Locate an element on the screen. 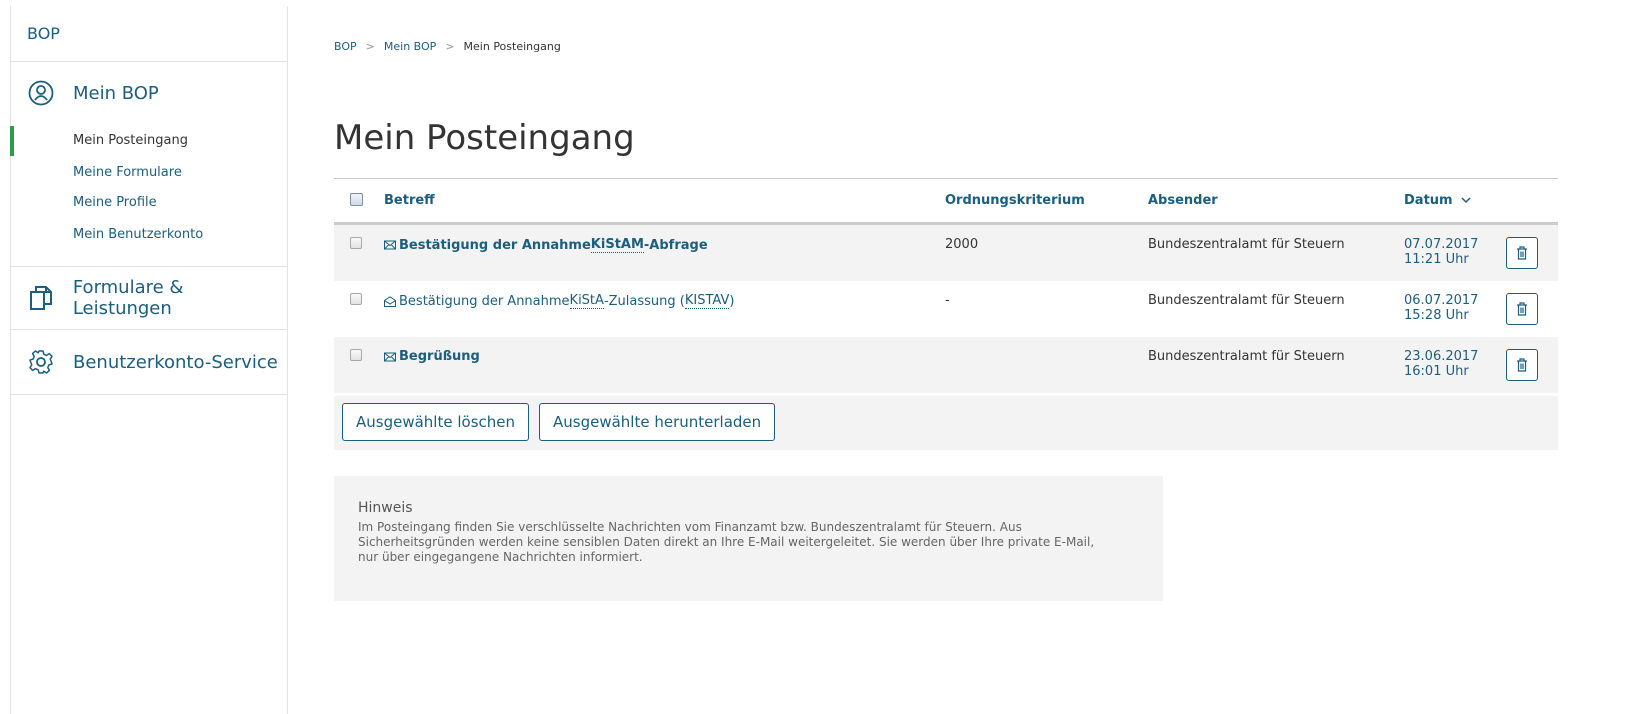 The image size is (1643, 714). subject-abbreviation: KiStA is located at coordinates (586, 301).